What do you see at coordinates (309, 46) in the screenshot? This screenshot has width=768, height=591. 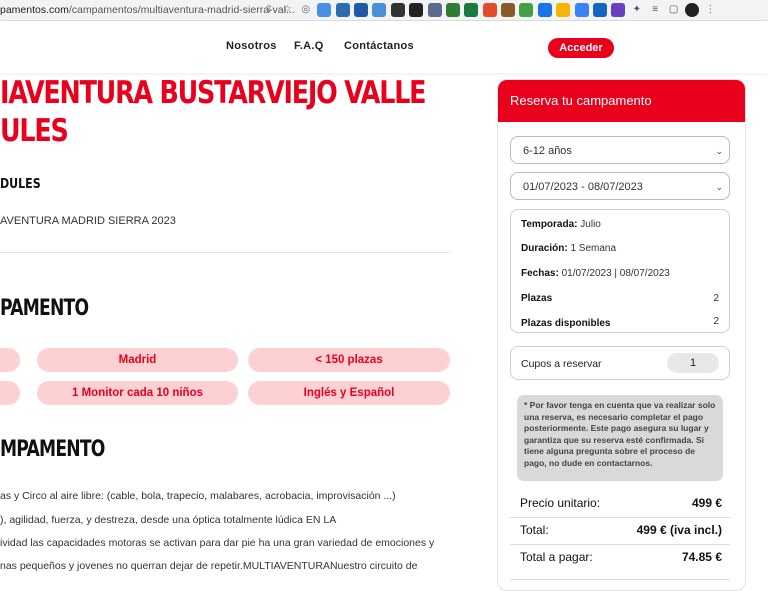 I see `nav-link-faq: F.A.Q` at bounding box center [309, 46].